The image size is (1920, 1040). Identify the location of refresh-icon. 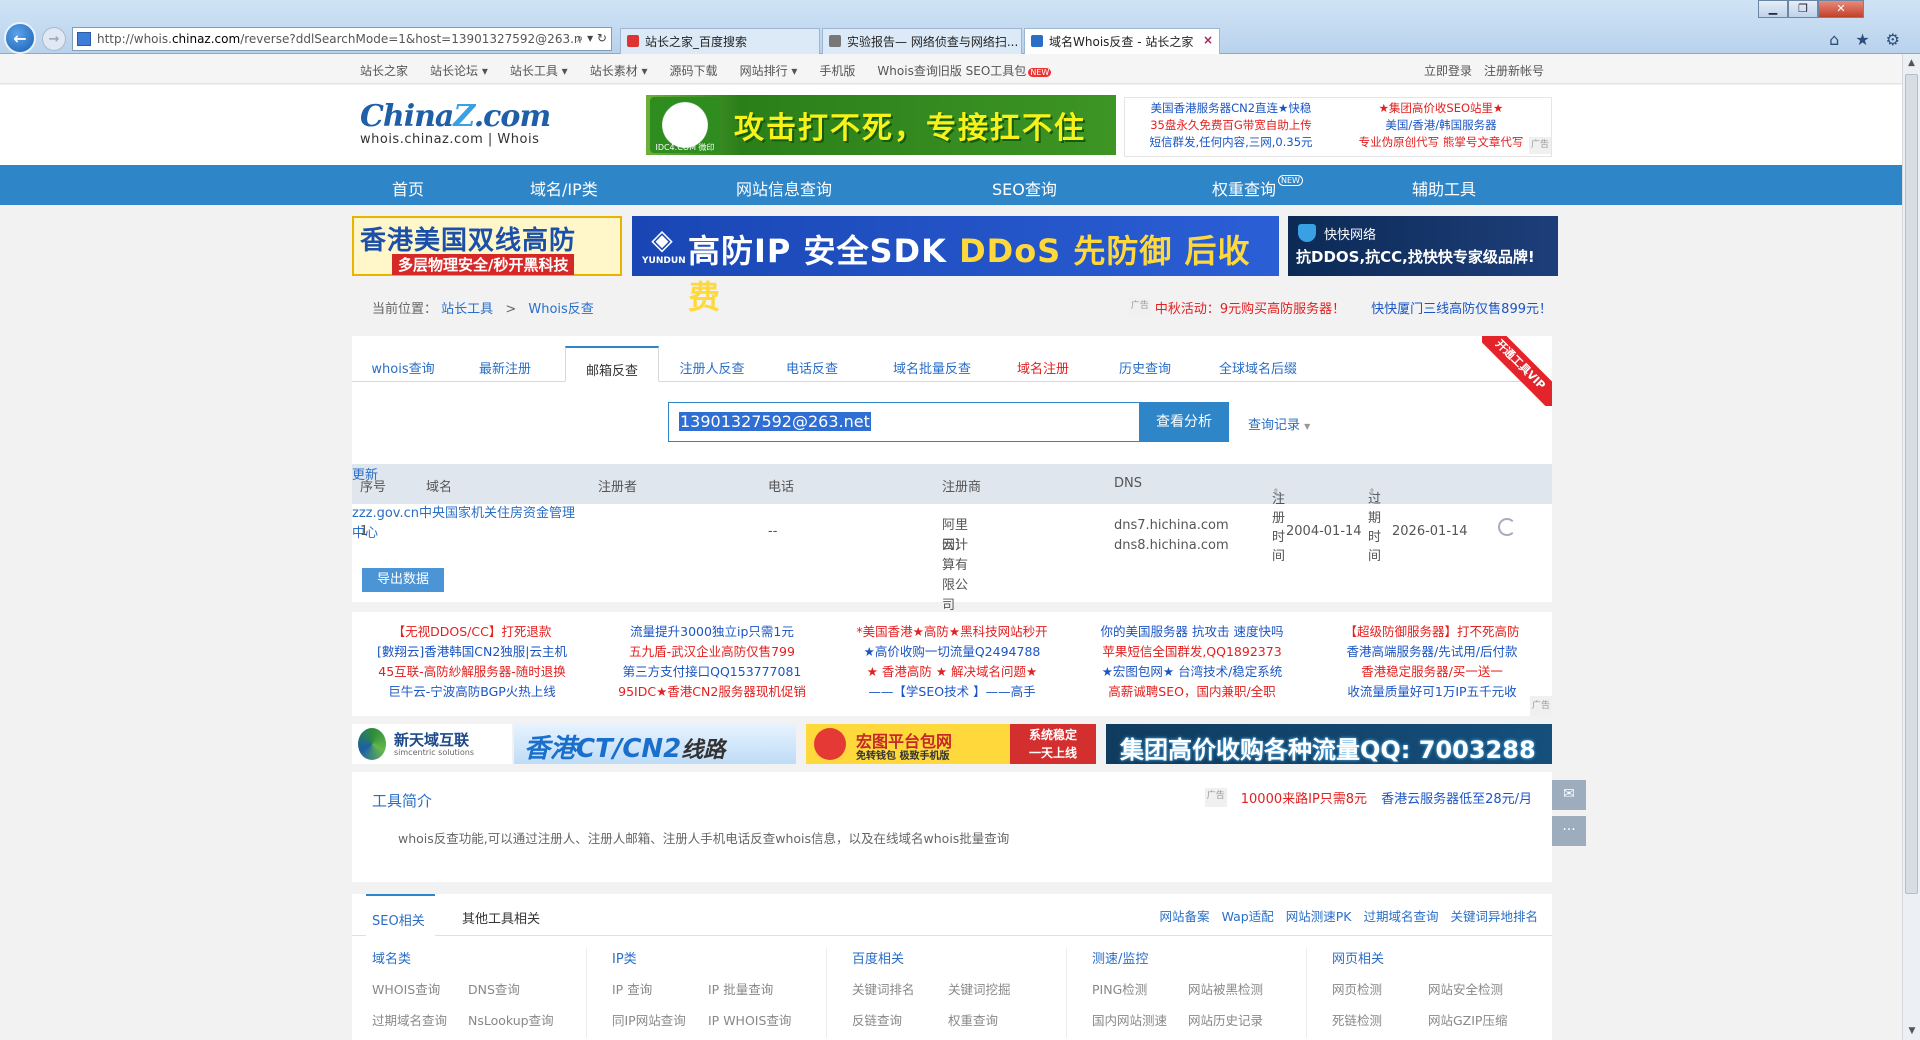
(1507, 527).